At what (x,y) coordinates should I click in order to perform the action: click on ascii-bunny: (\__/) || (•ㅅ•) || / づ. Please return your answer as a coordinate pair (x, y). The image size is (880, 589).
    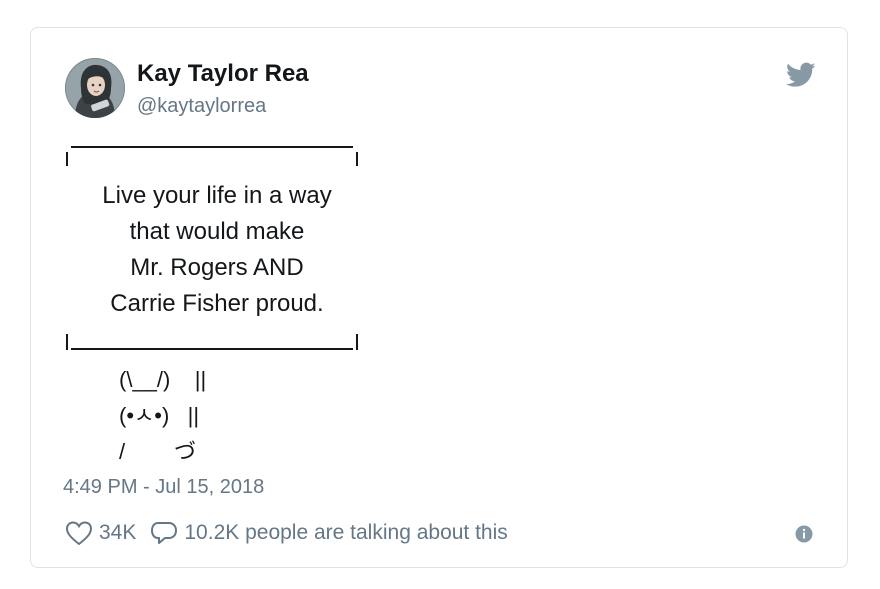
    Looking at the image, I should click on (162, 416).